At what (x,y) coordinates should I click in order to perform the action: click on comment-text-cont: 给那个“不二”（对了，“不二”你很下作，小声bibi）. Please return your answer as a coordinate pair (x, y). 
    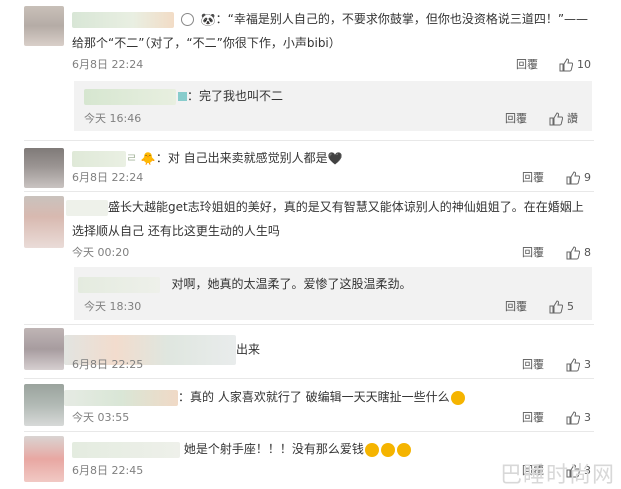
    Looking at the image, I should click on (206, 43).